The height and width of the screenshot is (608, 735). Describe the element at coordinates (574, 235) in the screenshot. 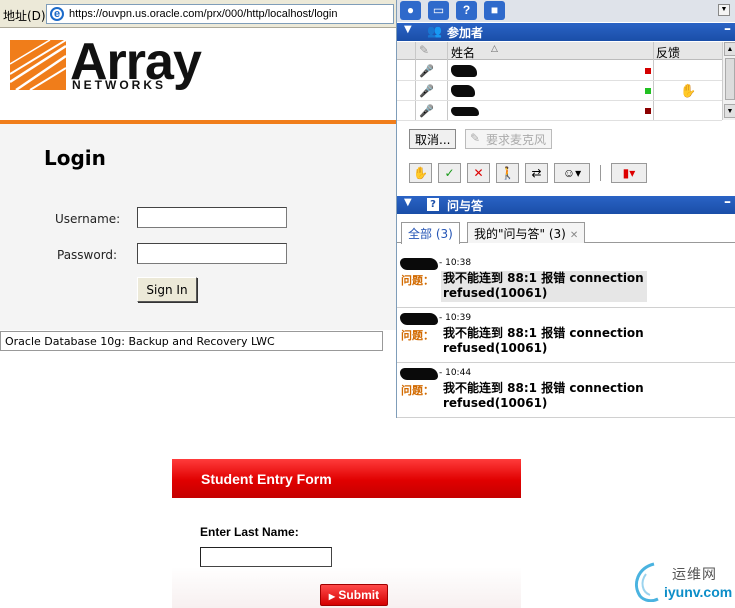

I see `close-icon: ✕` at that location.